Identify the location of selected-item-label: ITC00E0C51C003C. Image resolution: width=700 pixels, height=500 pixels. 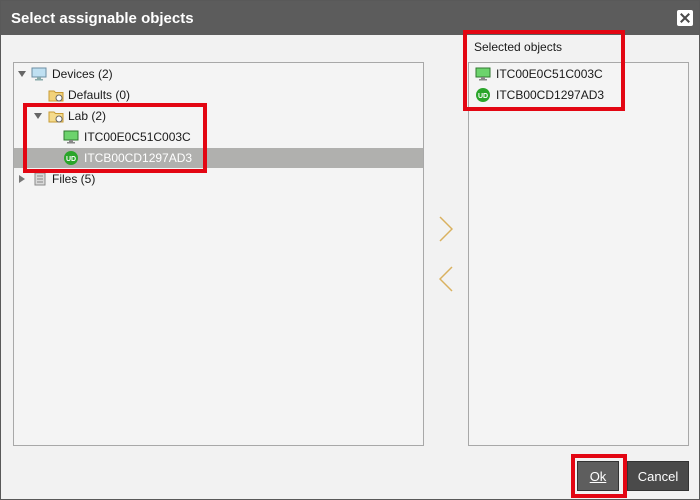
(549, 74).